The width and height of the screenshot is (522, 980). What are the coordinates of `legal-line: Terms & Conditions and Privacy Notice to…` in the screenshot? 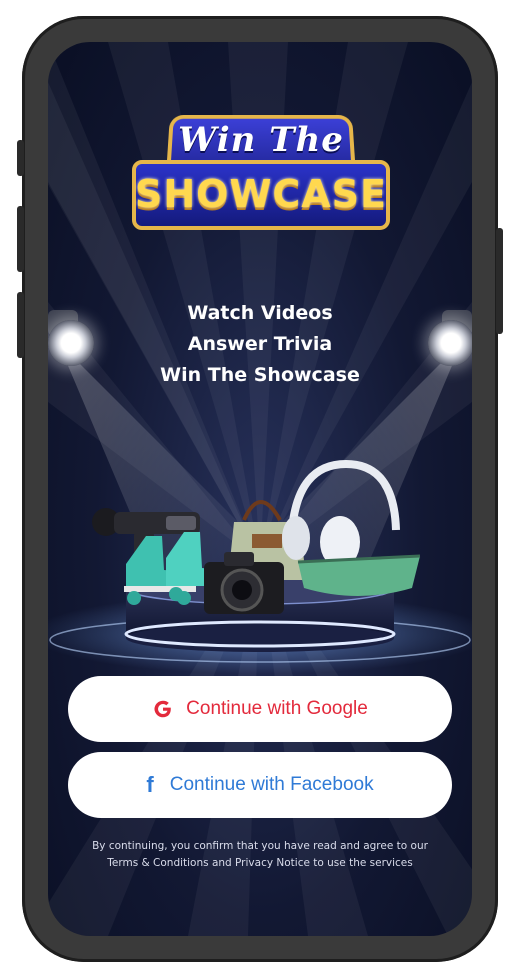 It's located at (260, 863).